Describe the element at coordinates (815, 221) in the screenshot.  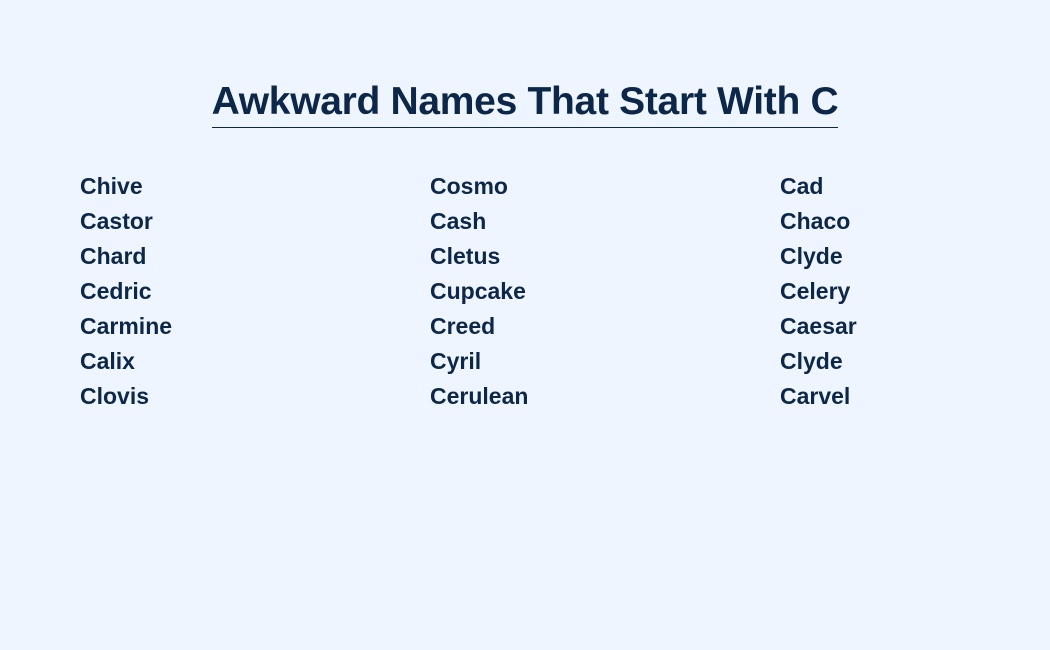
I see `name-item: Chaco` at that location.